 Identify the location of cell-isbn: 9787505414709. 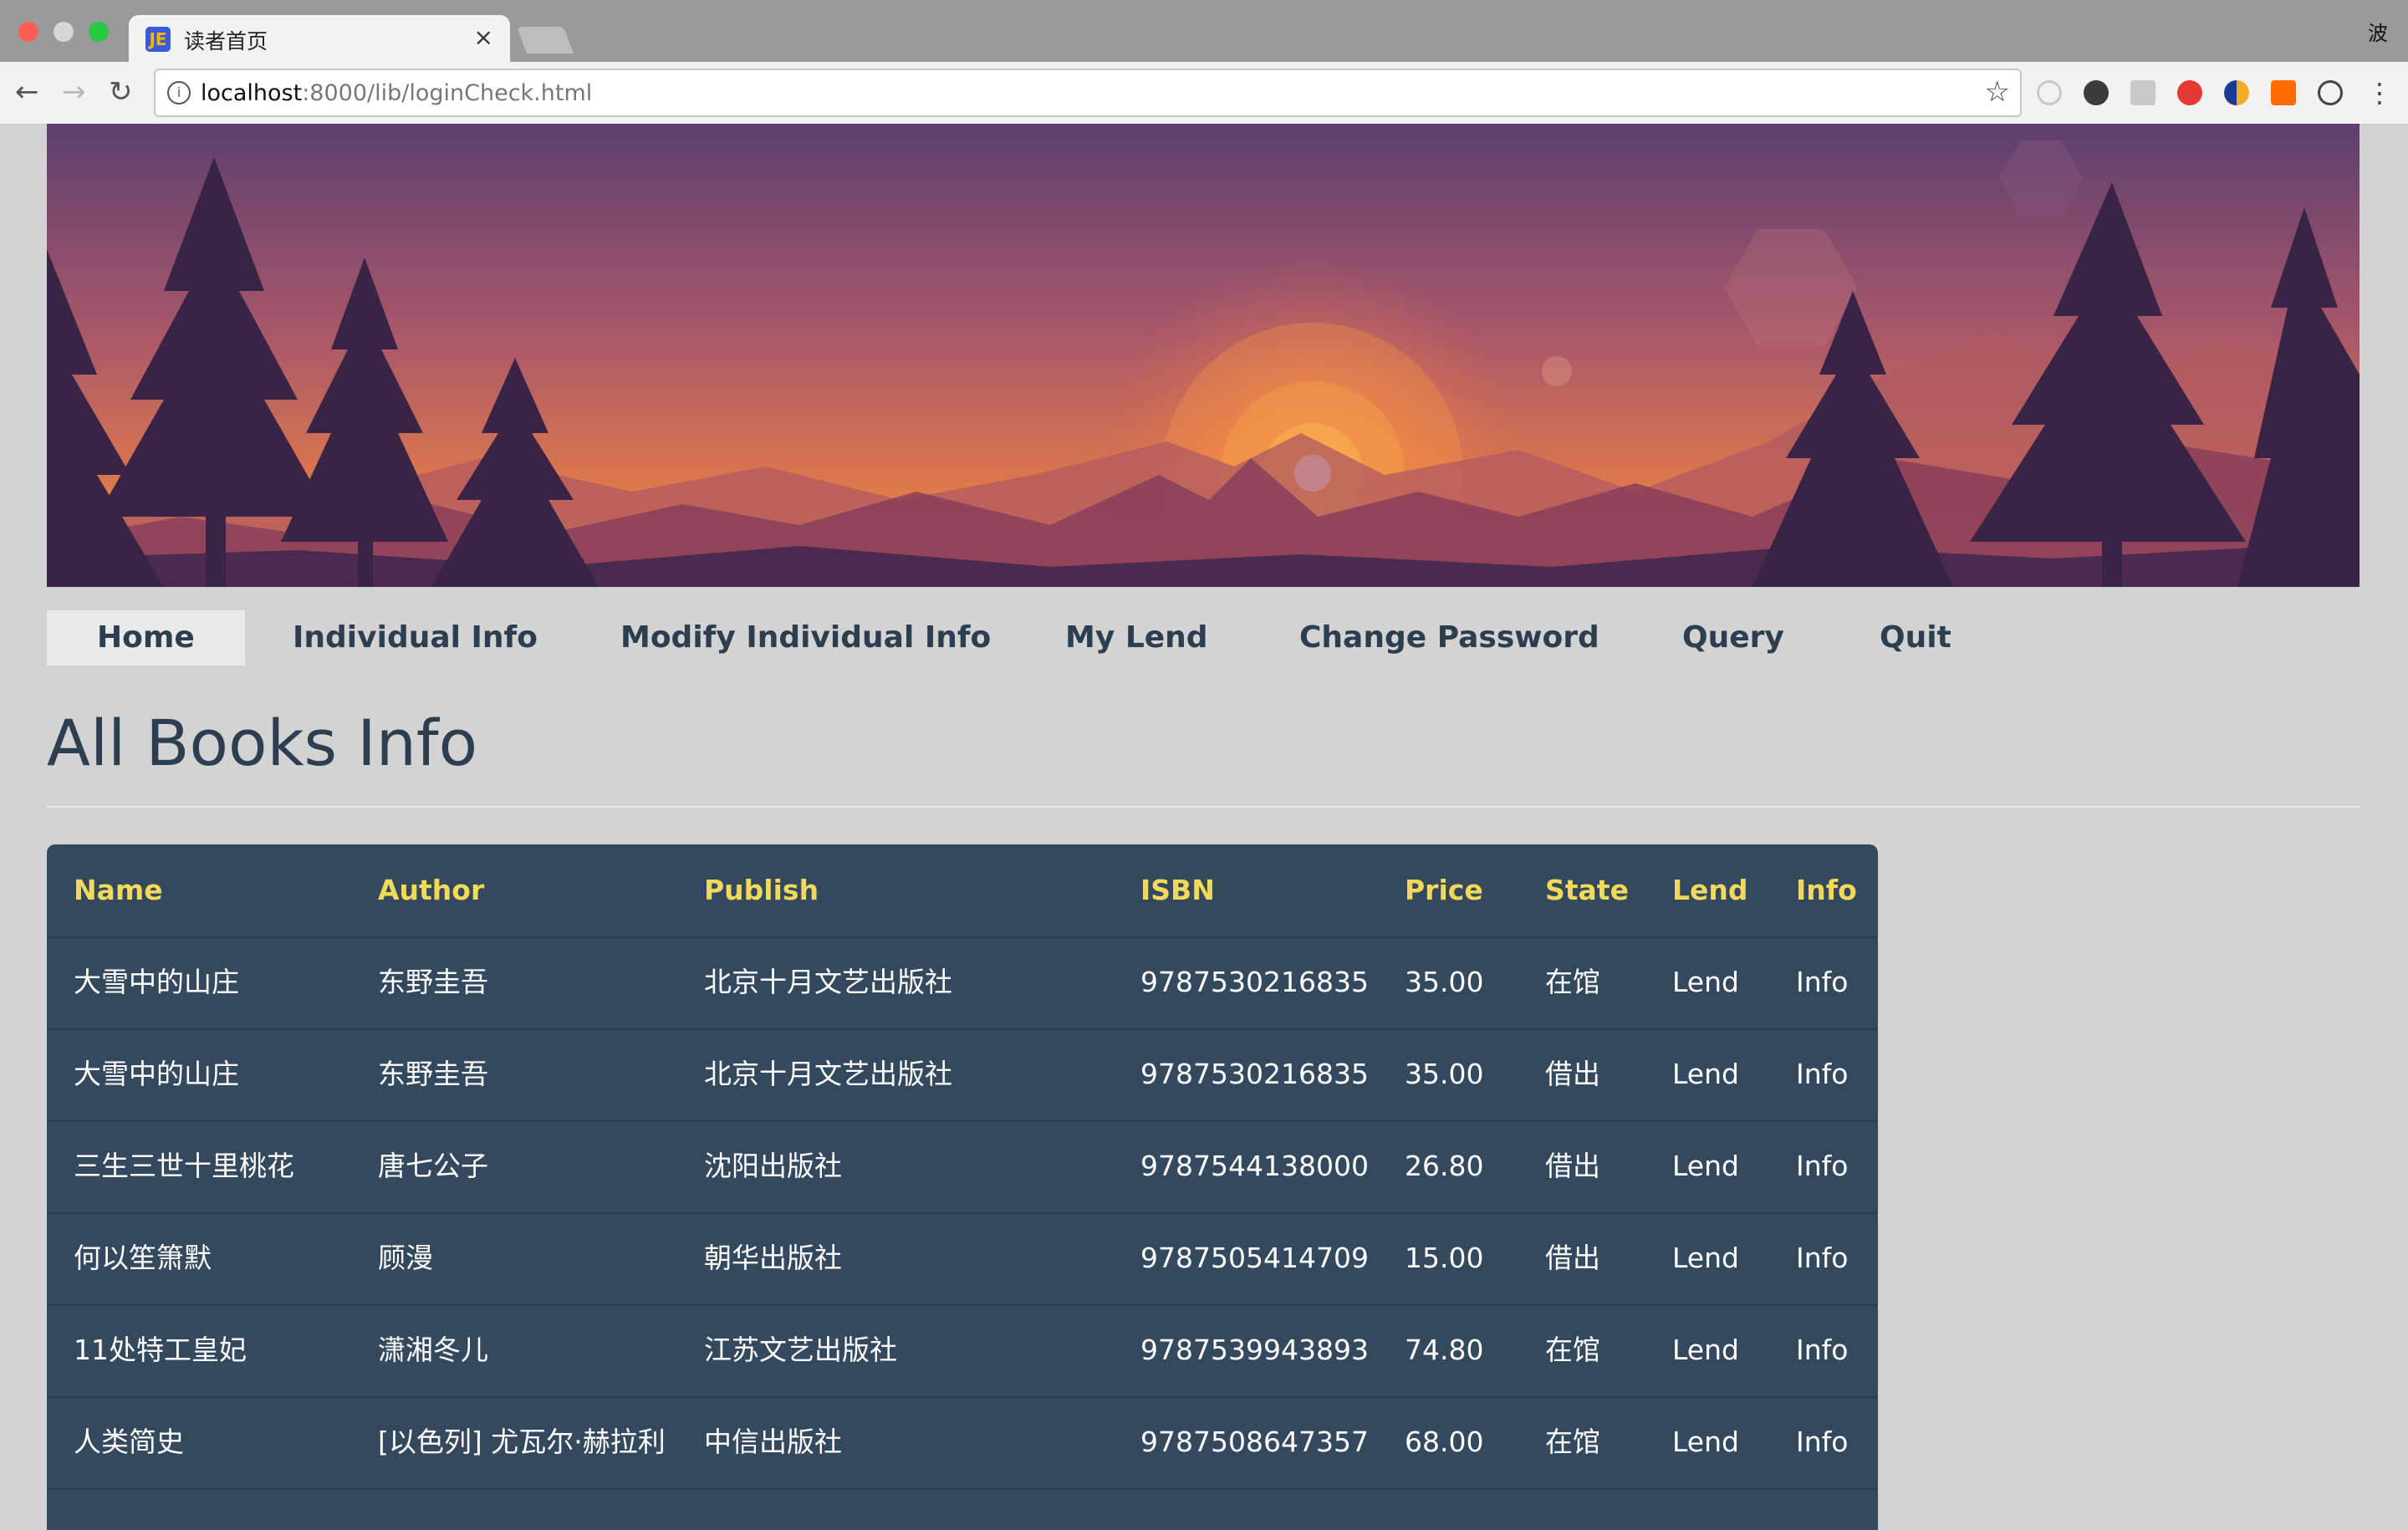
(1255, 1258).